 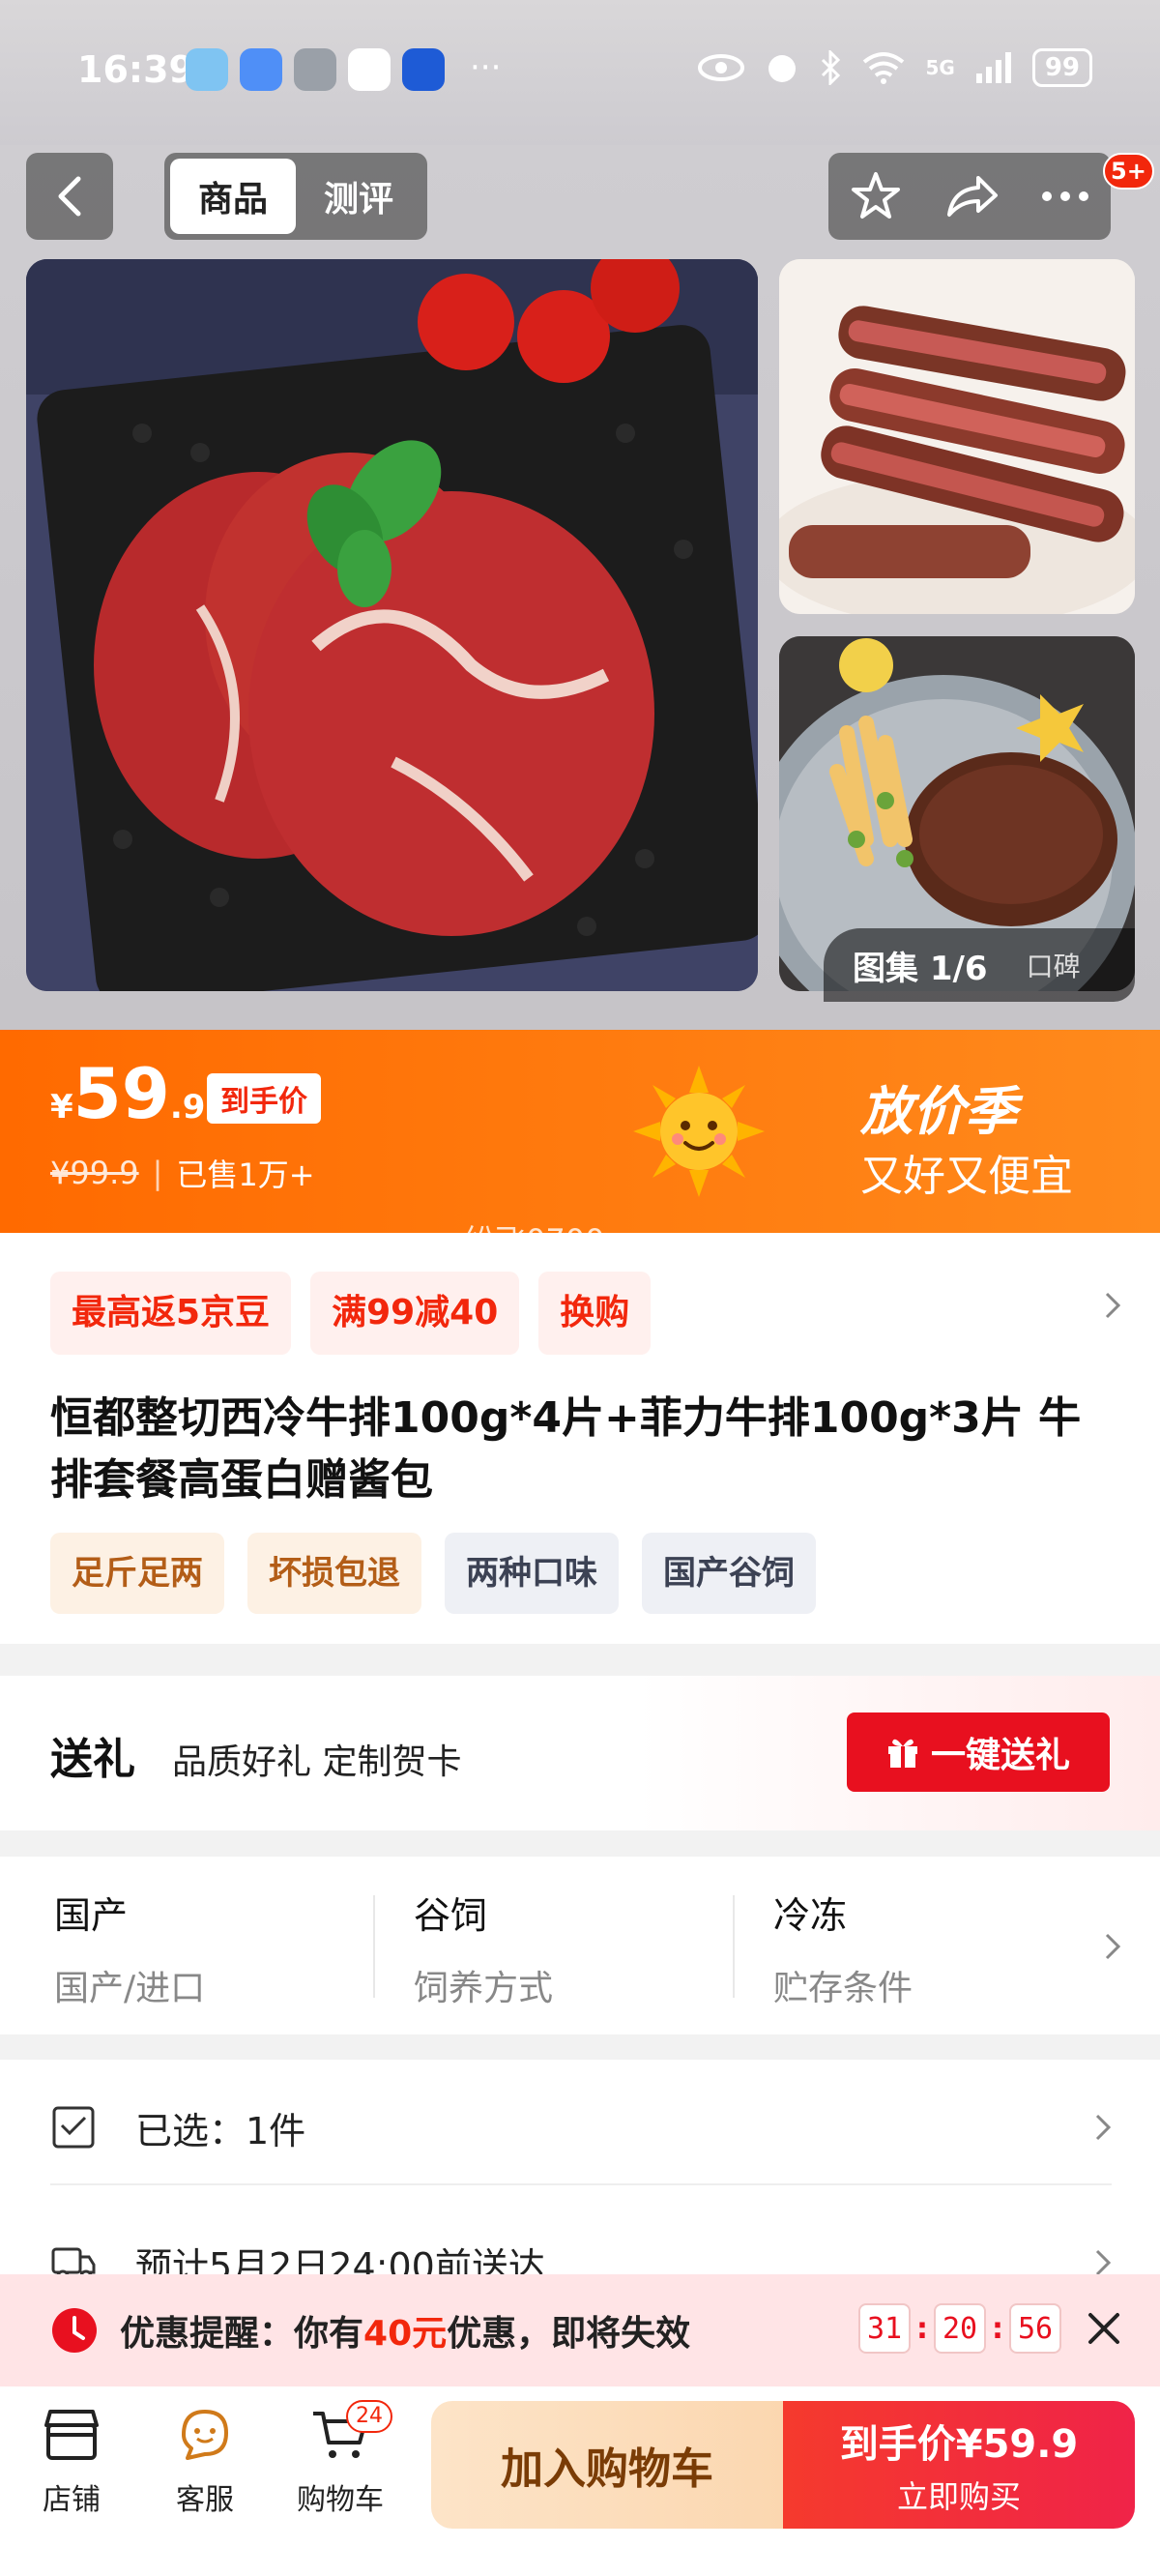 I want to click on tab-product: 商品, so click(x=233, y=196).